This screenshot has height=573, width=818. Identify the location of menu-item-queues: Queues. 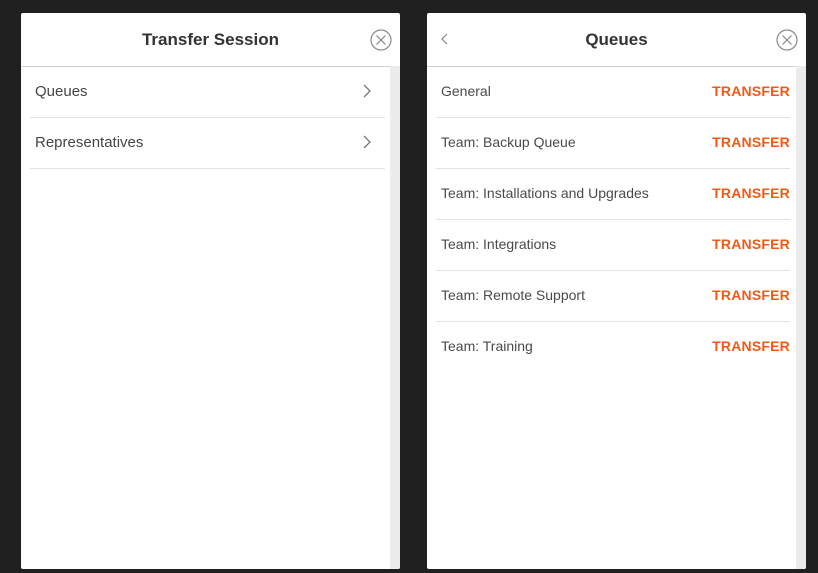
(207, 92).